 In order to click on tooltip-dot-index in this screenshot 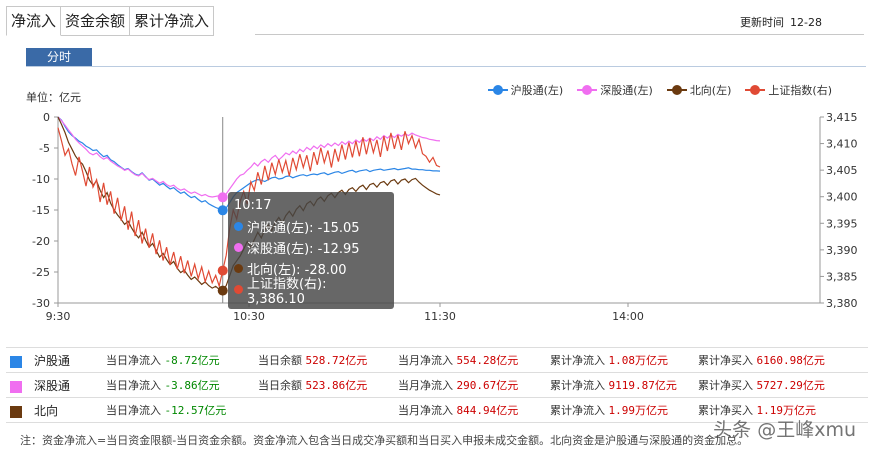, I will do `click(238, 289)`.